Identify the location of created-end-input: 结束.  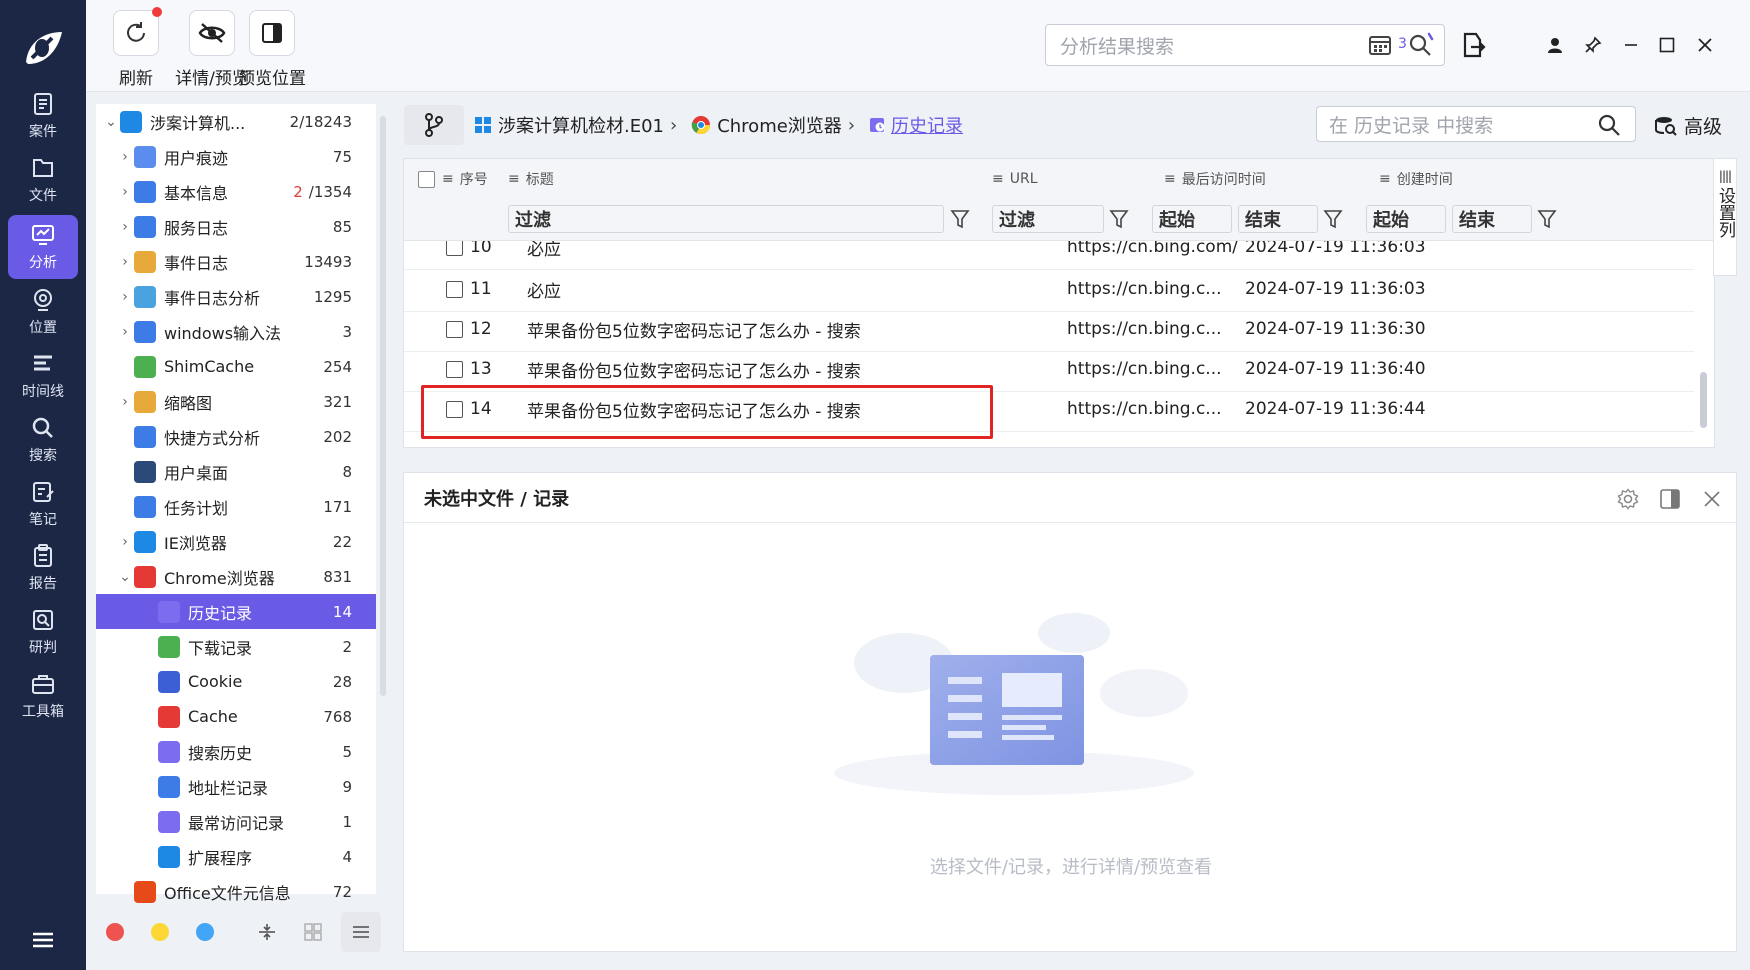
(1492, 219).